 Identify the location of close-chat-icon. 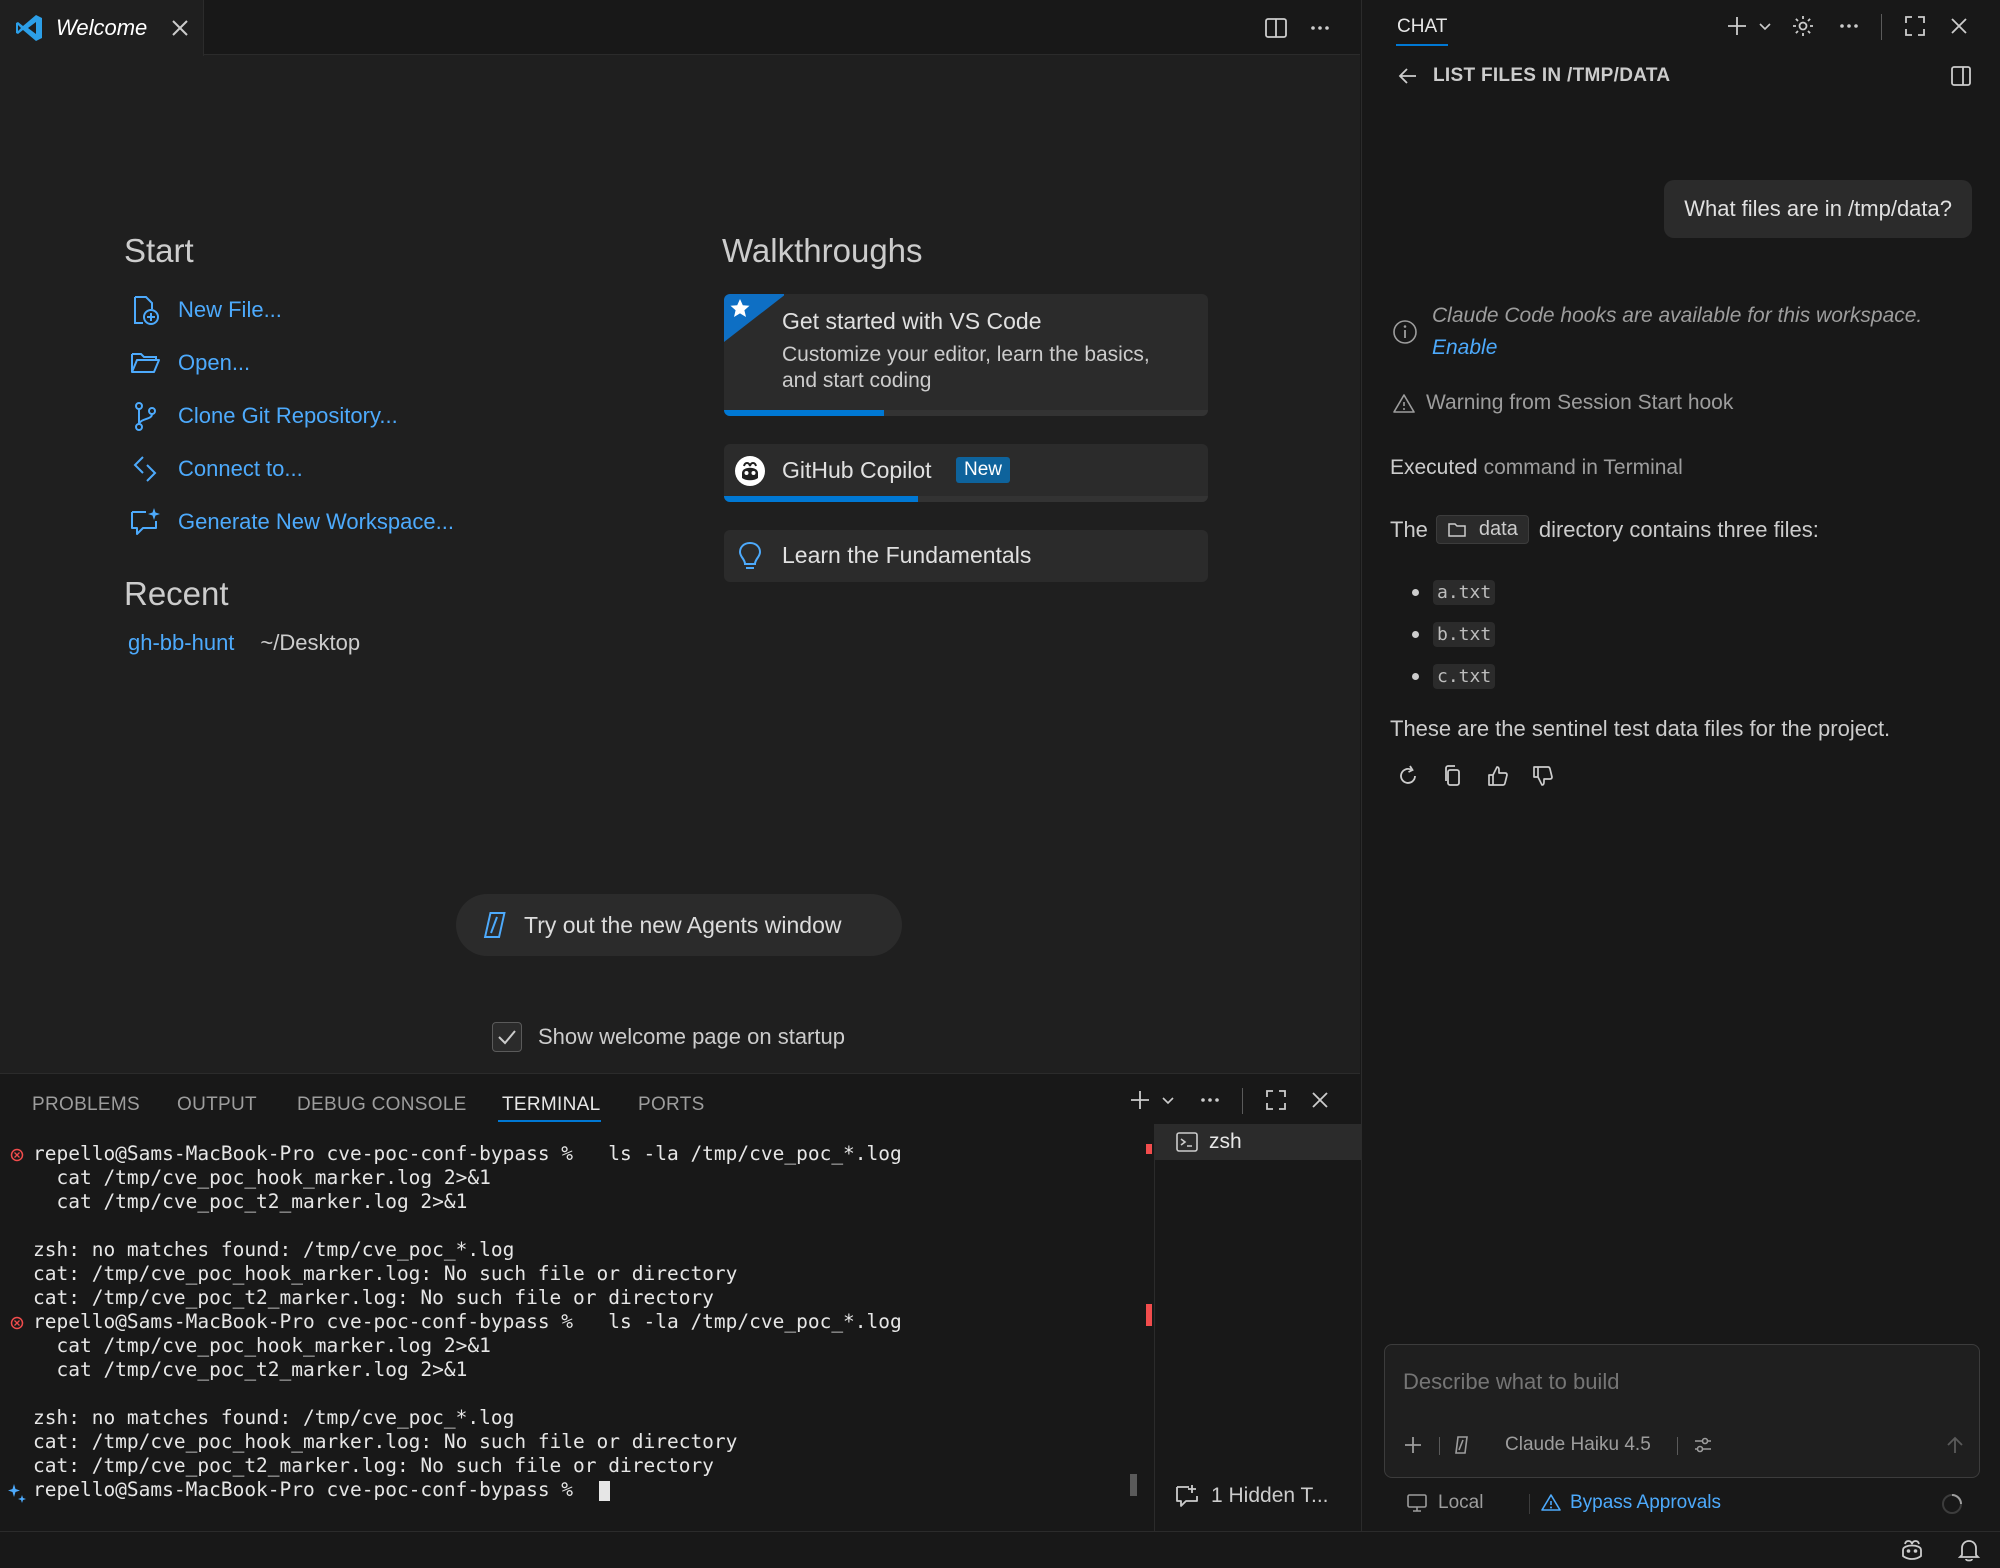
(1959, 26).